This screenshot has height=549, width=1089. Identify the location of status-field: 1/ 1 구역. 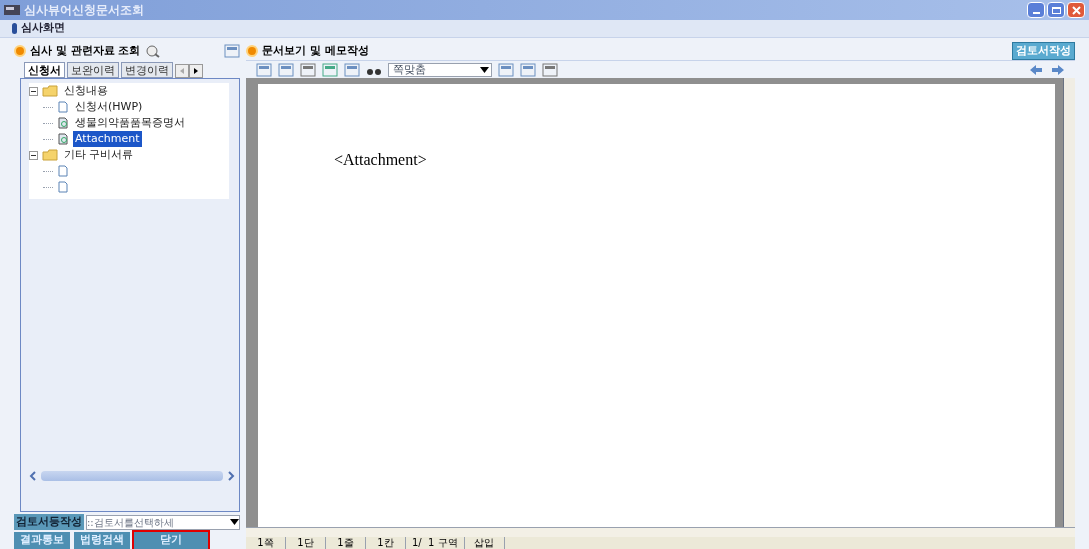
(435, 543).